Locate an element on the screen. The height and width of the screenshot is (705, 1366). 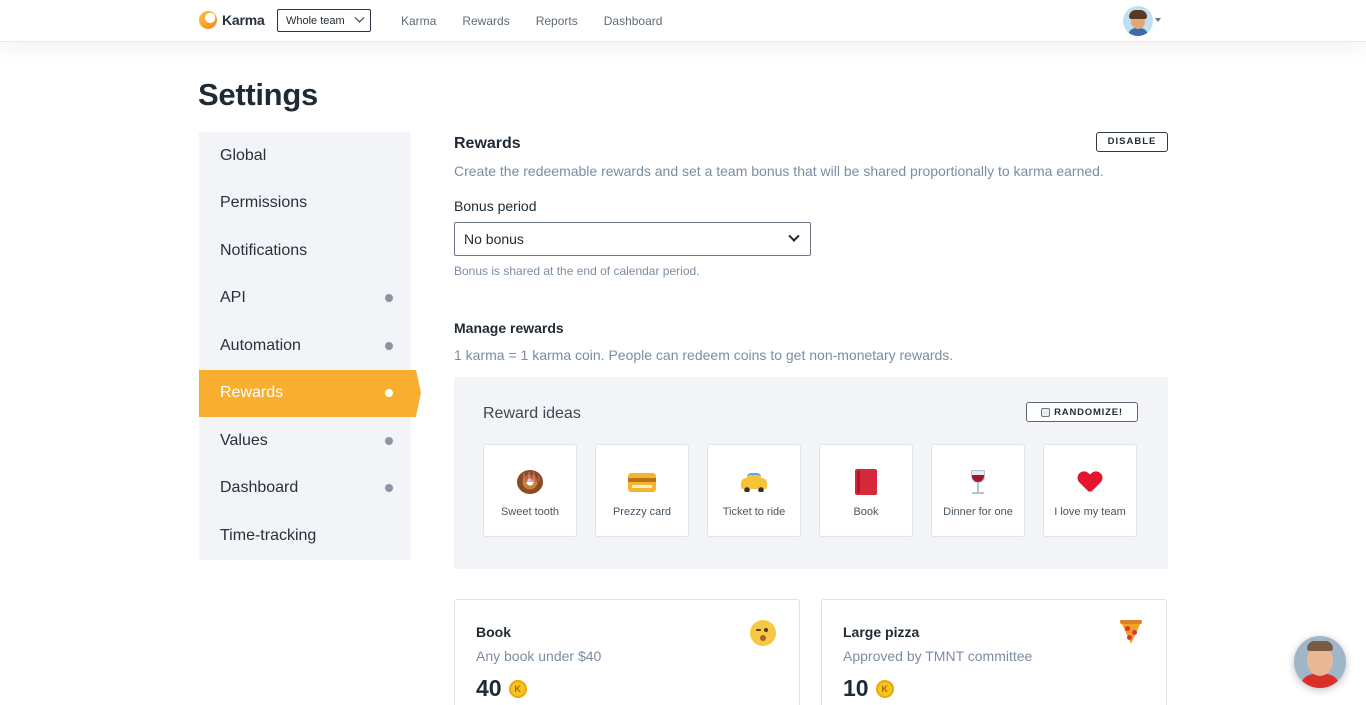
reward-idea-card: Dinner for one is located at coordinates (978, 490).